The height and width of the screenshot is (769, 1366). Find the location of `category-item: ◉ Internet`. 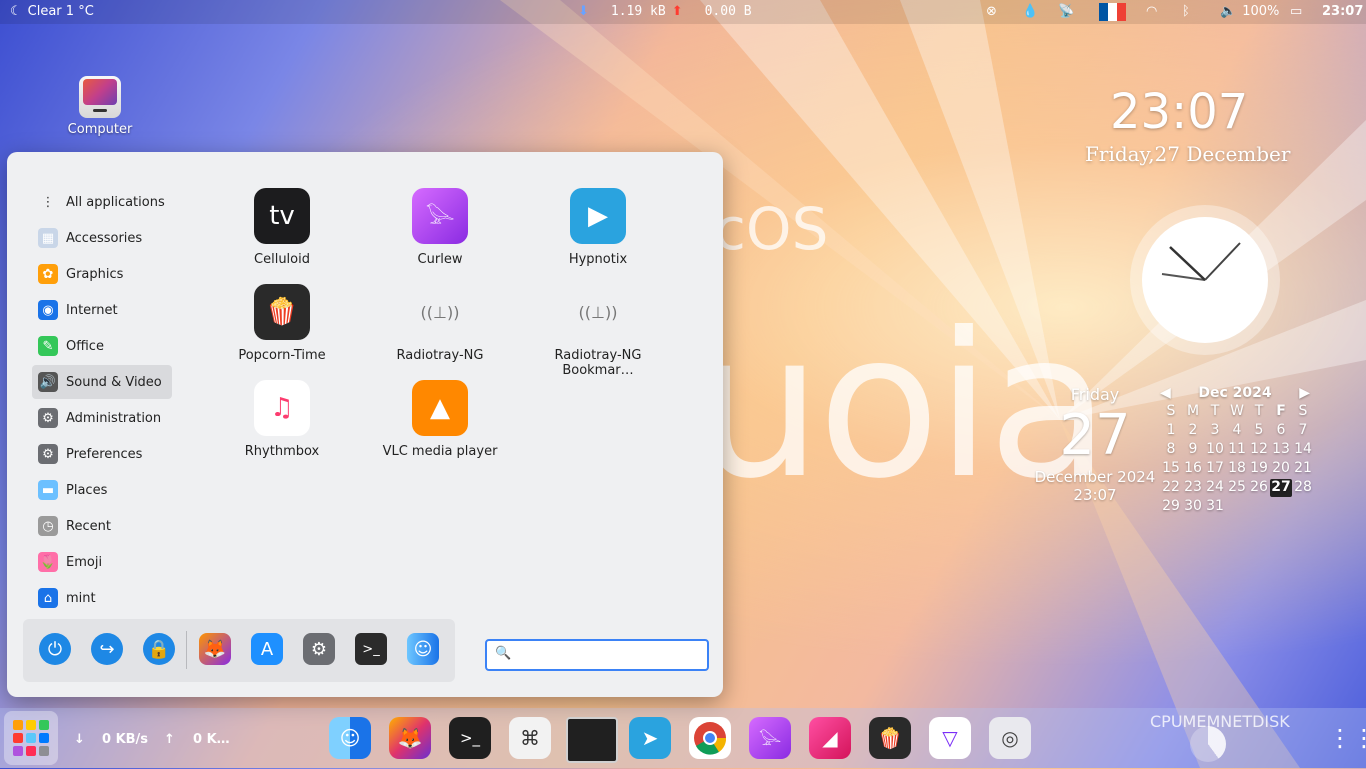

category-item: ◉ Internet is located at coordinates (102, 310).